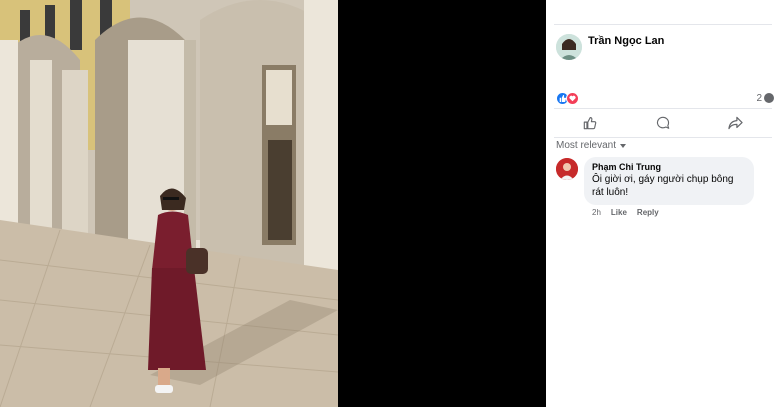 The image size is (780, 407). I want to click on comment-meta: 2h Like Reply, so click(673, 212).